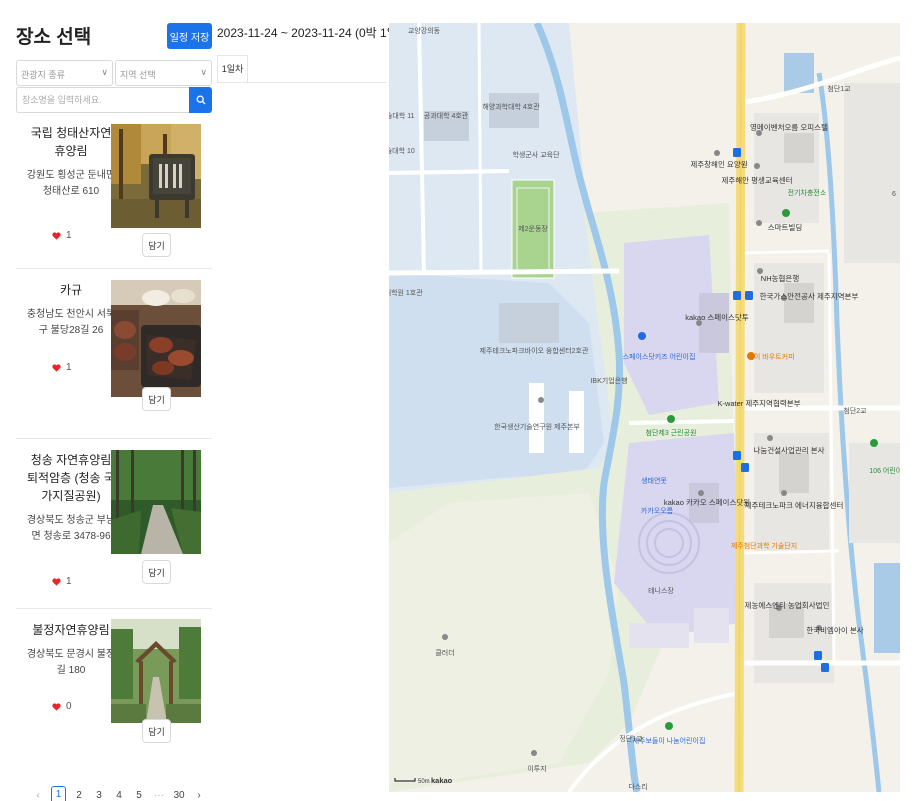  What do you see at coordinates (199, 795) in the screenshot?
I see `next-page-button: ›` at bounding box center [199, 795].